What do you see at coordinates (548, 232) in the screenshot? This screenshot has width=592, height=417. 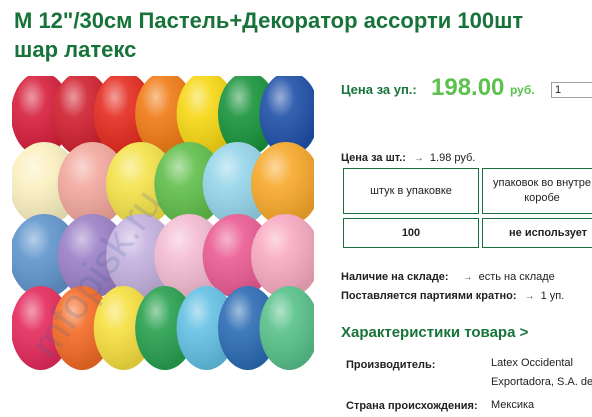 I see `table-cell-packs-value: не использует` at bounding box center [548, 232].